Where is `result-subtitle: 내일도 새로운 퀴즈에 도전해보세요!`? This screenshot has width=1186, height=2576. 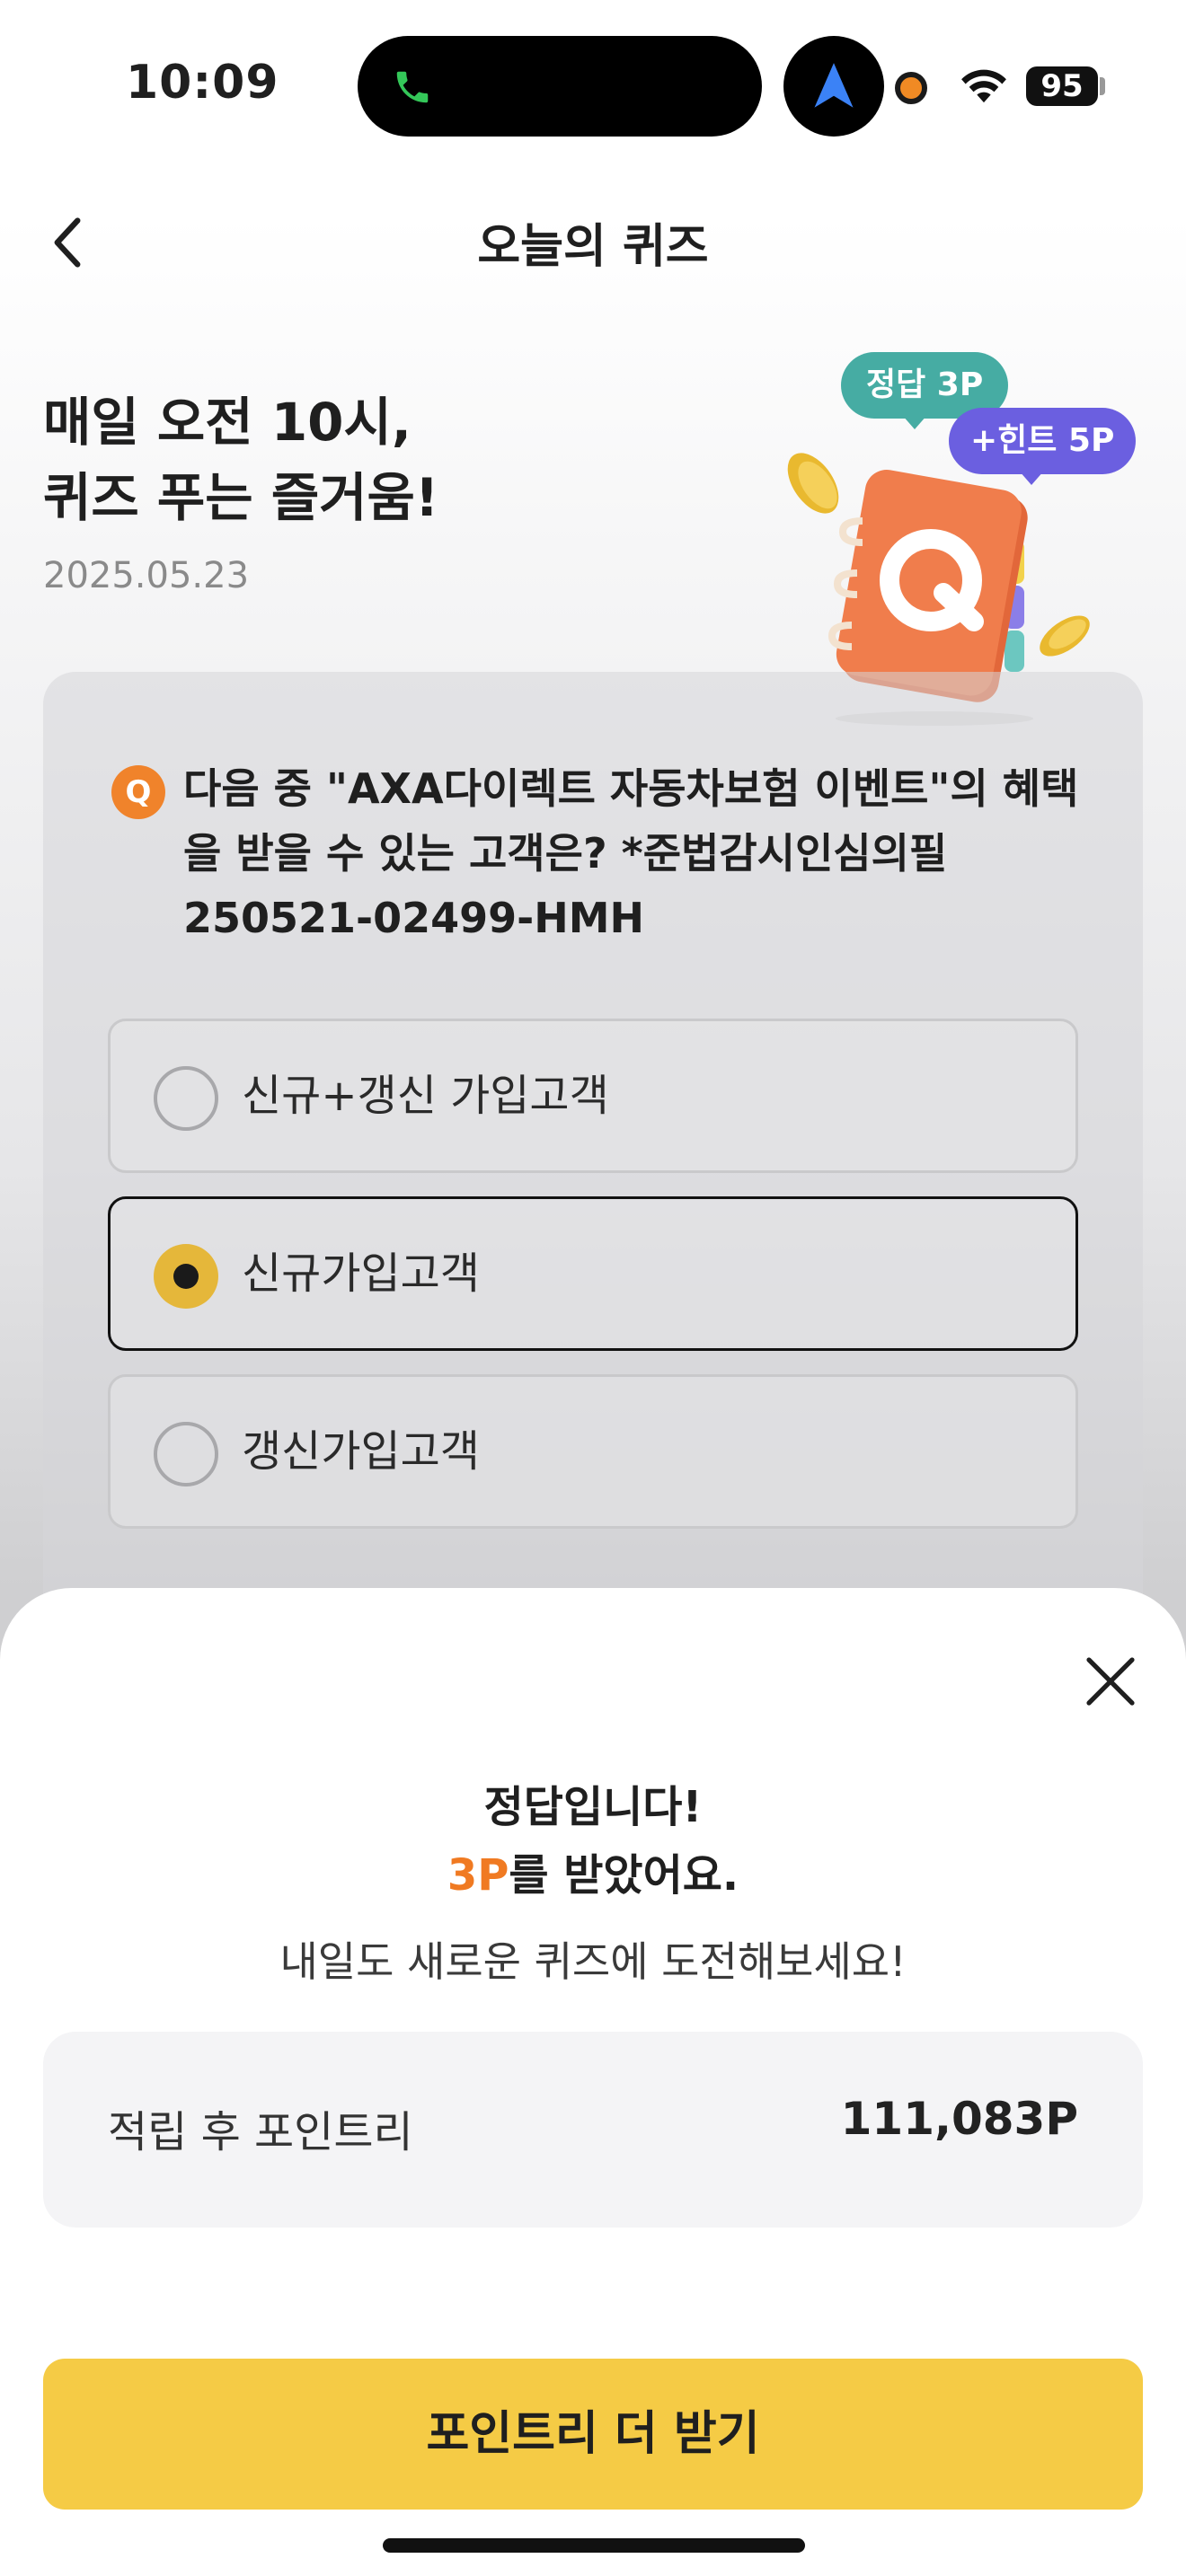
result-subtitle: 내일도 새로운 퀴즈에 도전해보세요! is located at coordinates (593, 1961).